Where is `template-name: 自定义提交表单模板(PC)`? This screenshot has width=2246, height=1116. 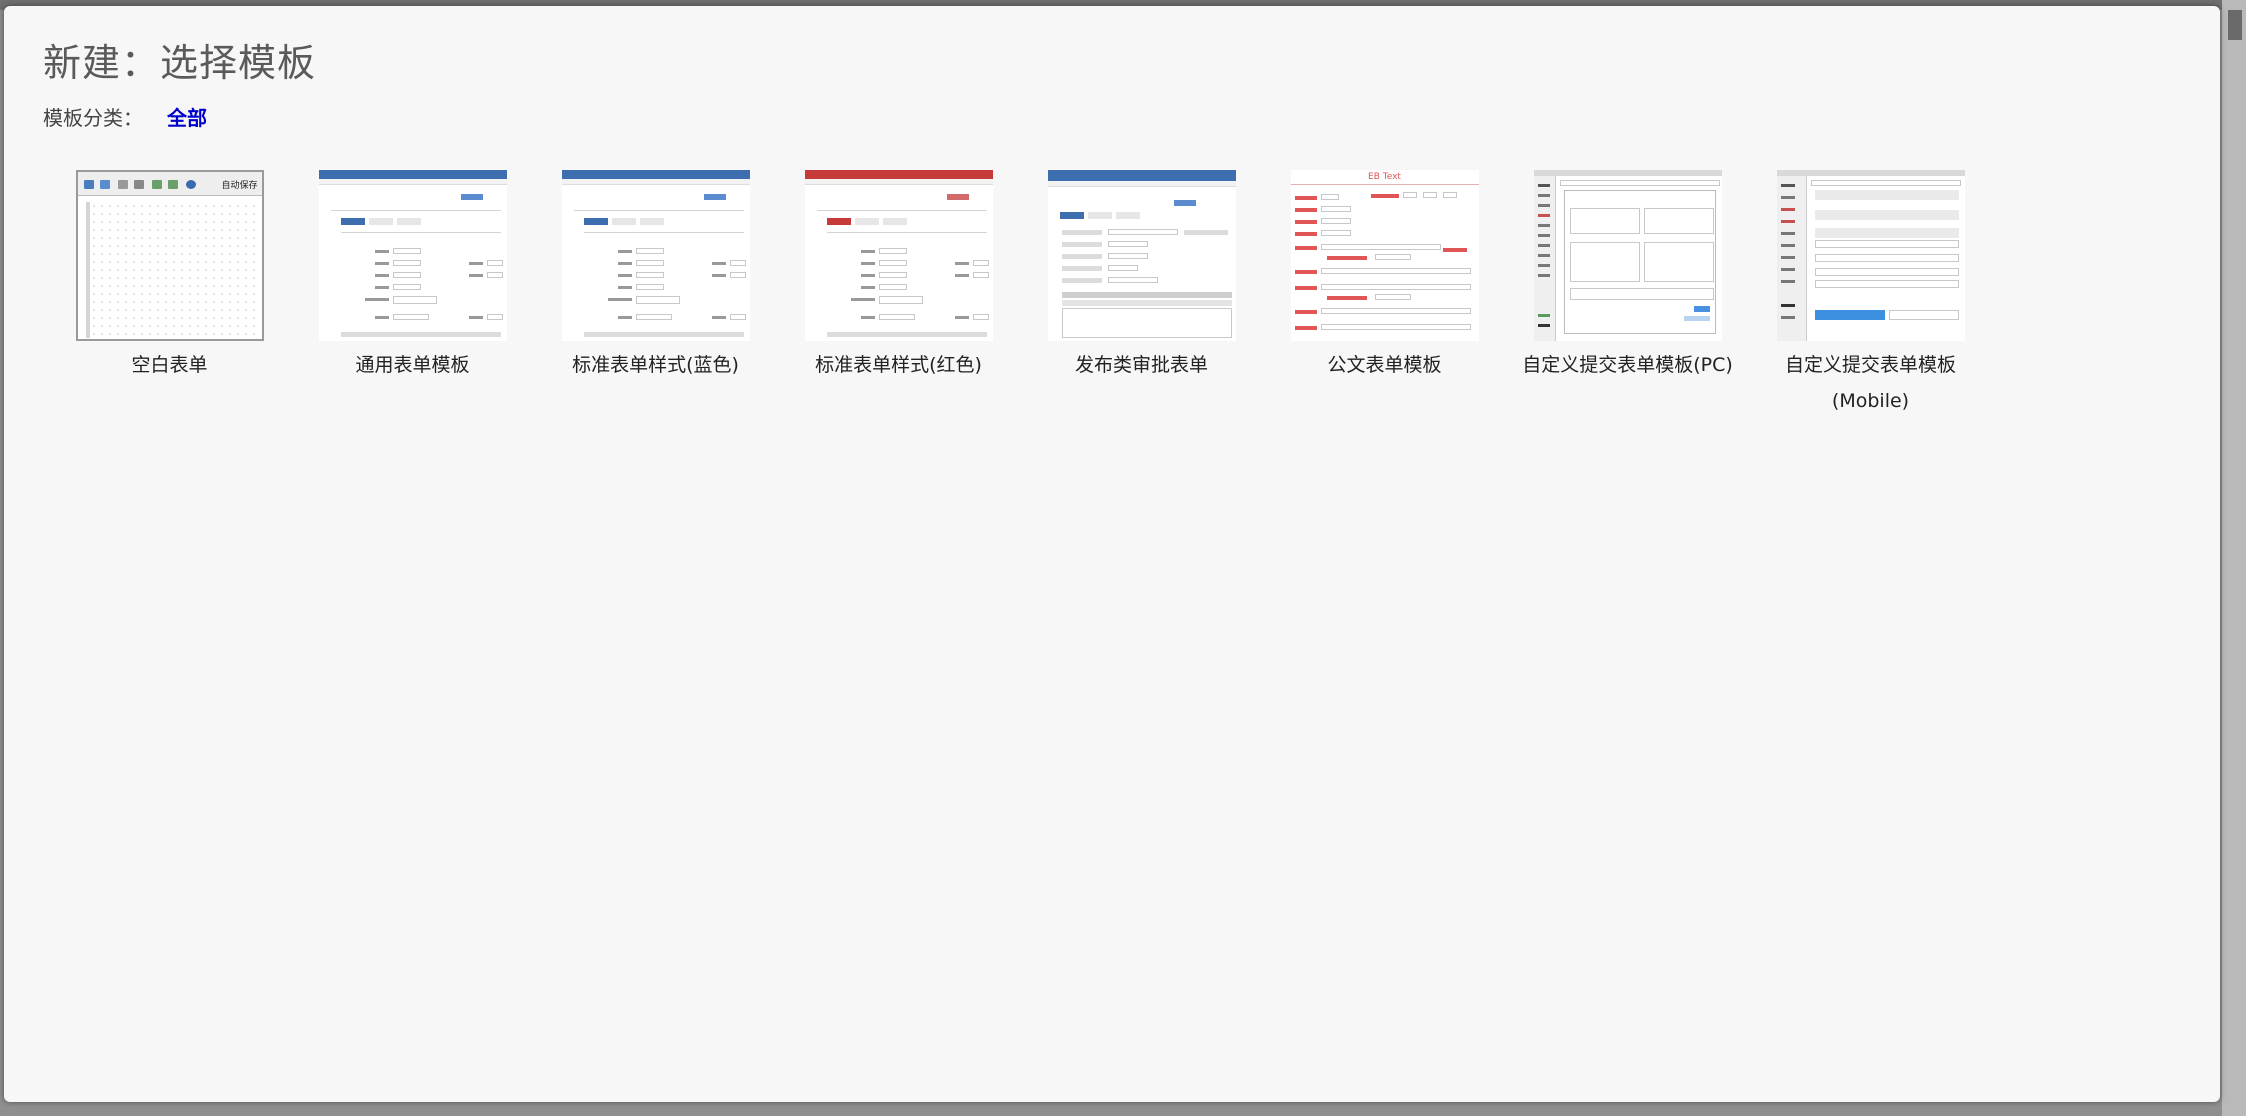
template-name: 自定义提交表单模板(PC) is located at coordinates (1627, 365).